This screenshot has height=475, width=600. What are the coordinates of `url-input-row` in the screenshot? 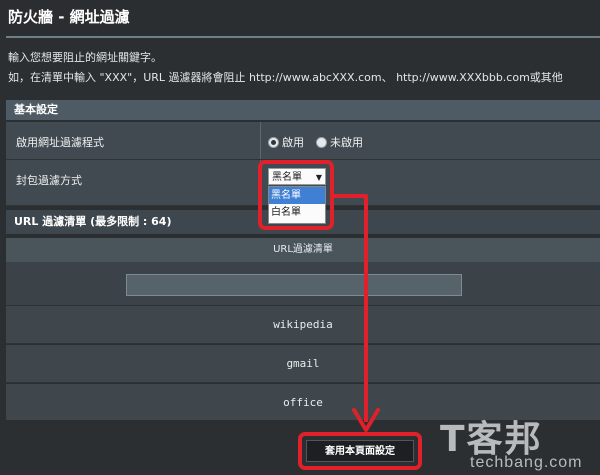 It's located at (303, 284).